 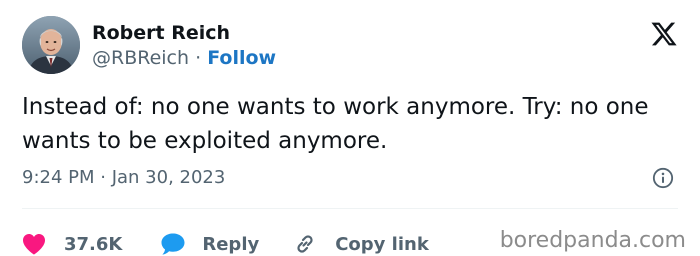 I want to click on copy-link-label: Copy link, so click(x=382, y=244).